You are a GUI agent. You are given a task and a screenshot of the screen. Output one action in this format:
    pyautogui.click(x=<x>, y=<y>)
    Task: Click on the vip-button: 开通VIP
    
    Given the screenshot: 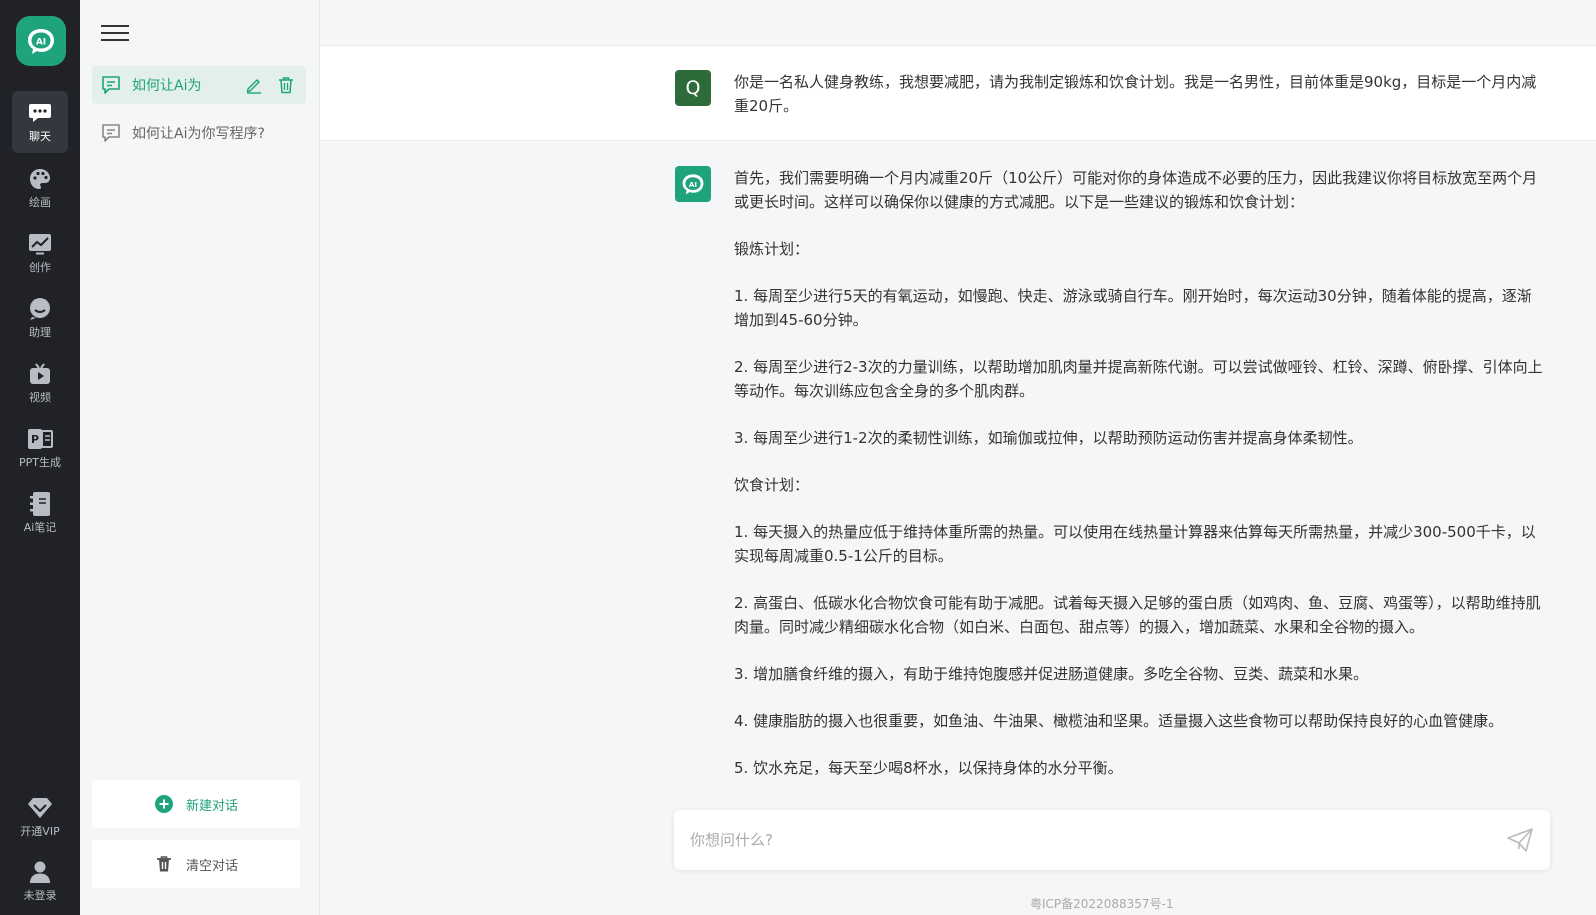 What is the action you would take?
    pyautogui.click(x=40, y=817)
    